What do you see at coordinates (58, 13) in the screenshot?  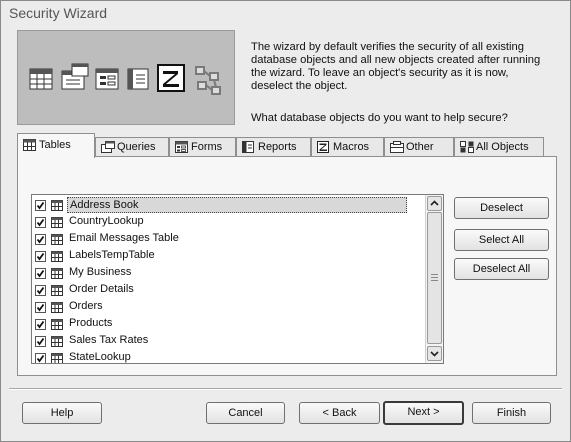 I see `window-title: Security Wizard` at bounding box center [58, 13].